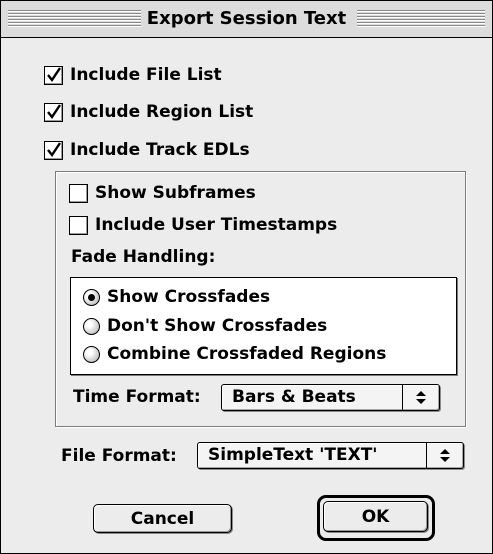 The width and height of the screenshot is (493, 554). I want to click on title-bar-stripes-left, so click(76, 19).